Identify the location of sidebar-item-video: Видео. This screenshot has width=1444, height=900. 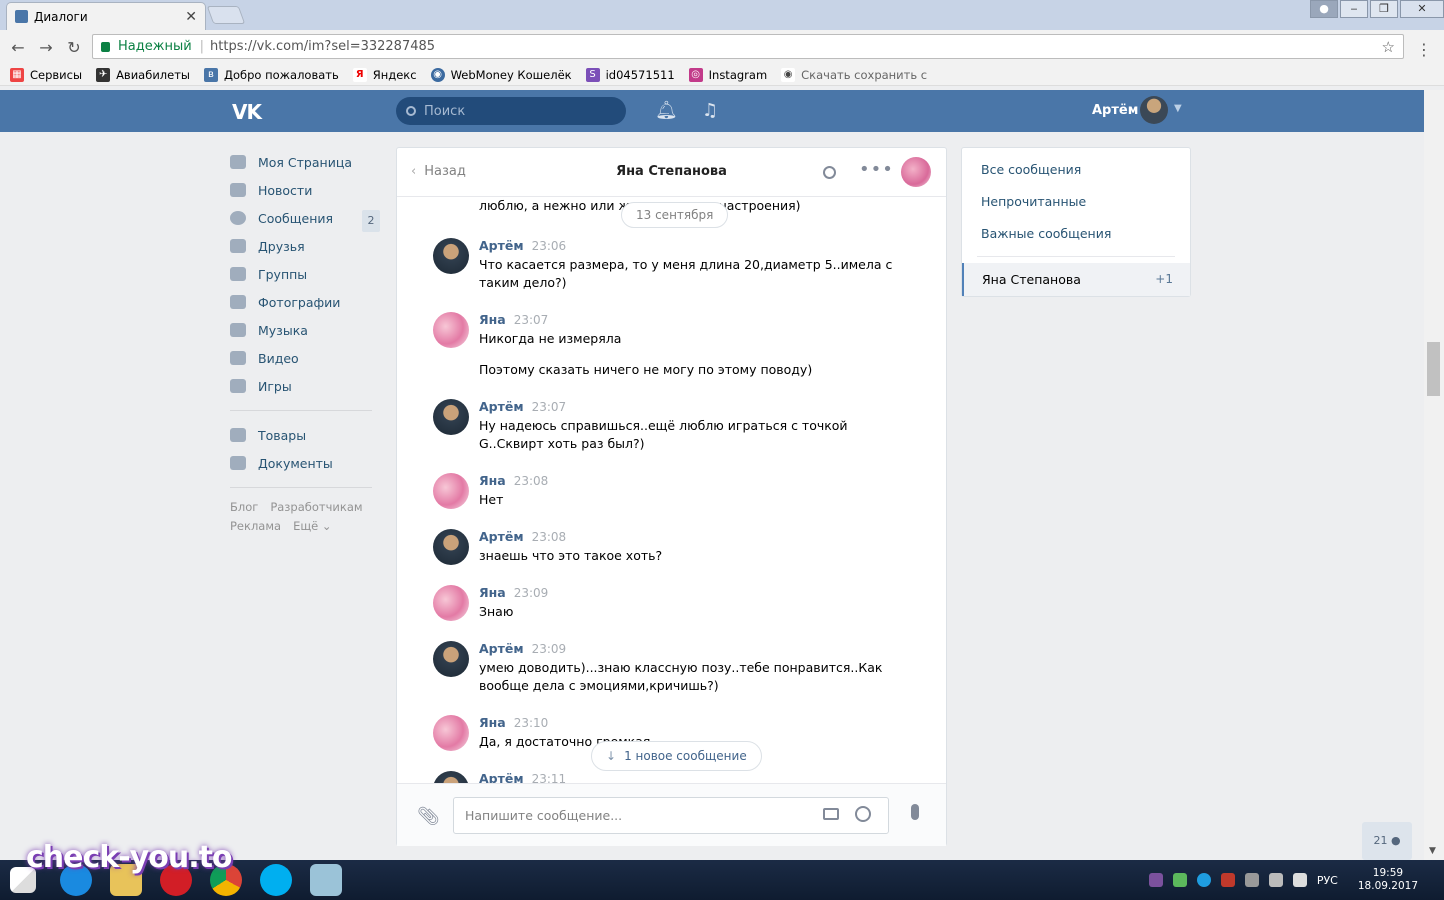
(305, 358).